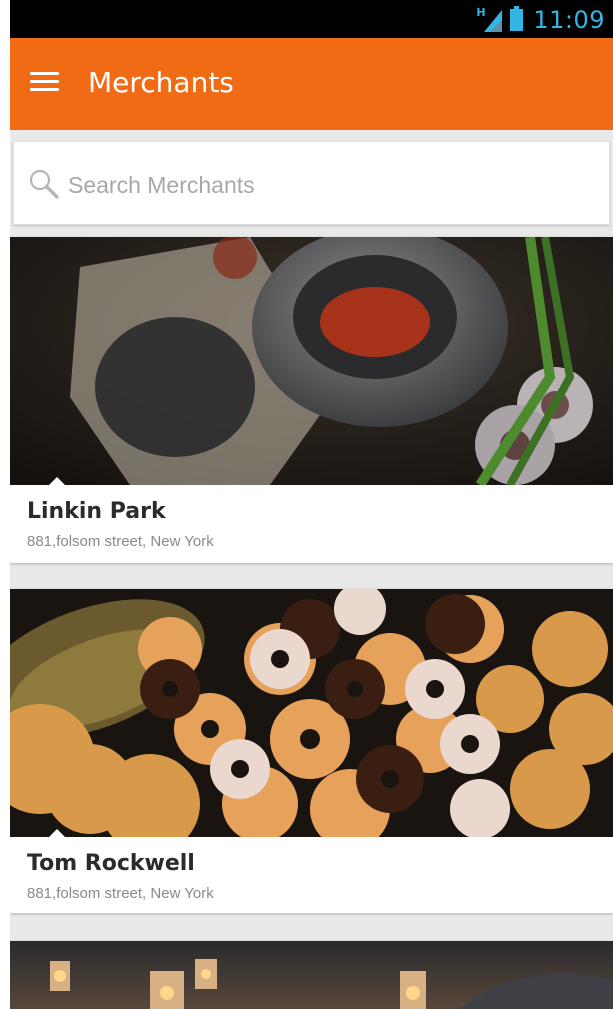 The image size is (613, 1009). I want to click on search-bar, so click(311, 183).